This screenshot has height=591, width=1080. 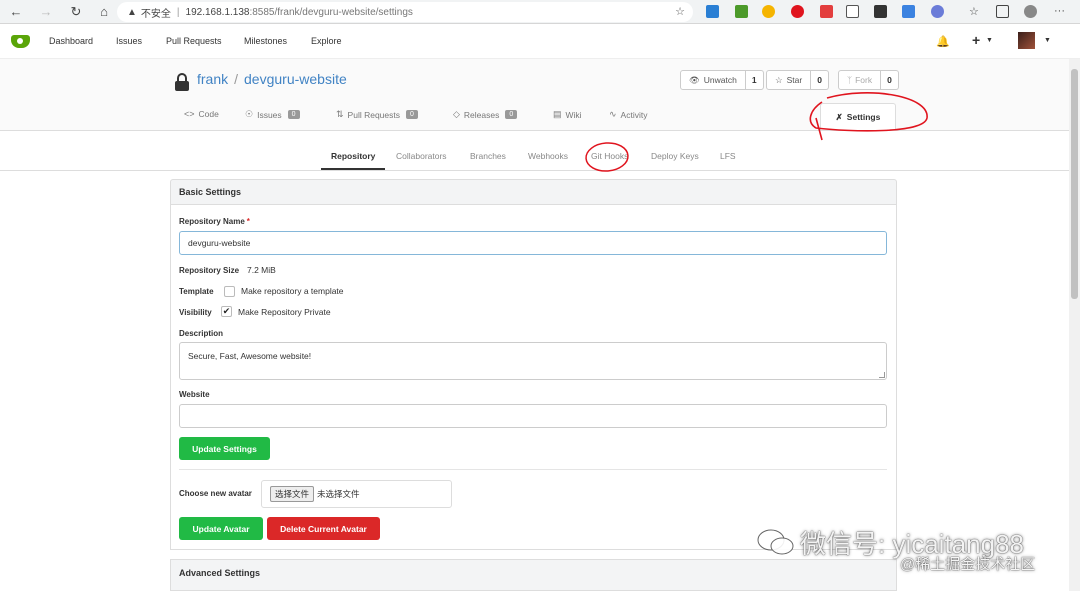 What do you see at coordinates (1030, 11) in the screenshot?
I see `profile-icon` at bounding box center [1030, 11].